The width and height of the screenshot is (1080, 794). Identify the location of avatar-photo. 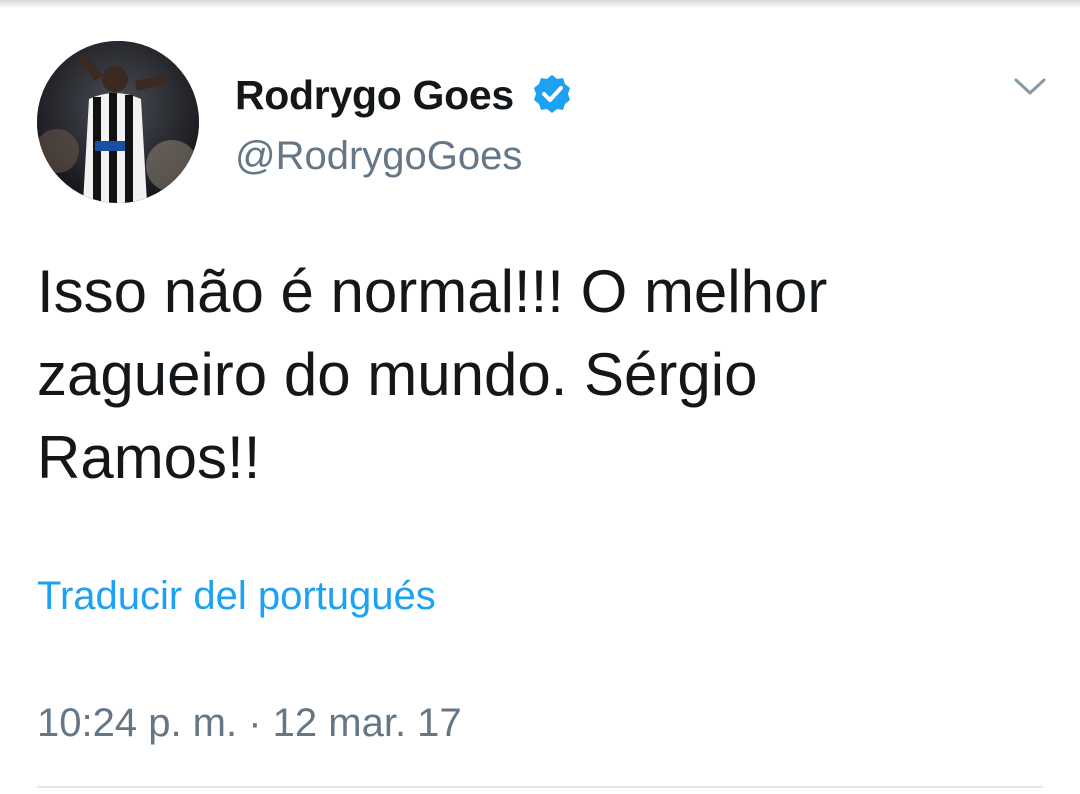
(118, 122).